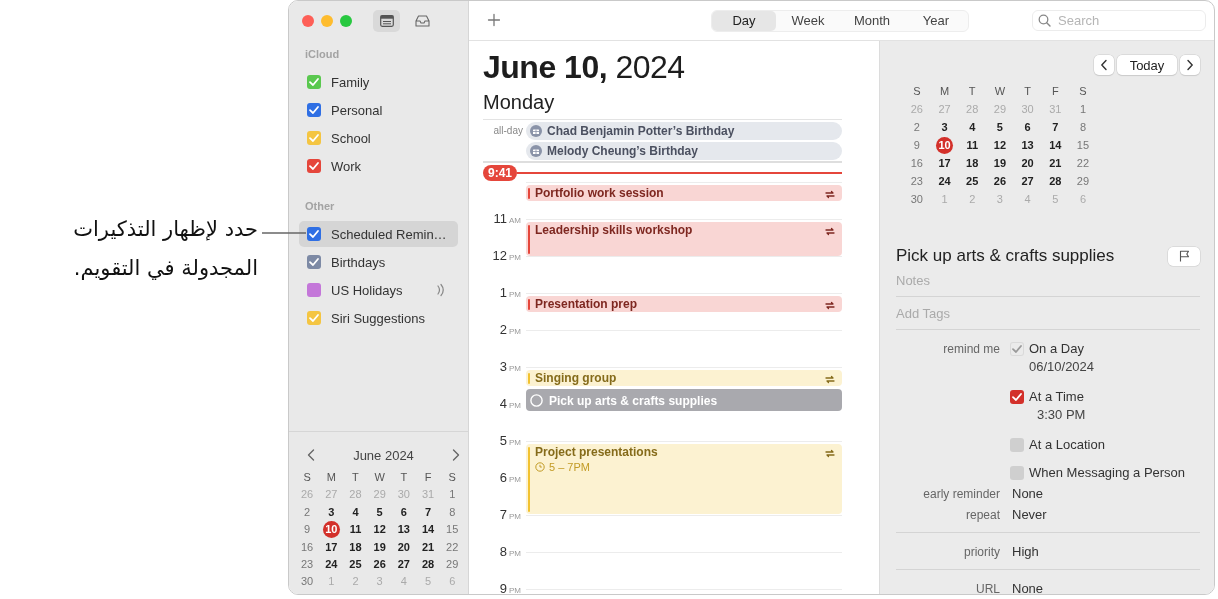  Describe the element at coordinates (308, 21) in the screenshot. I see `close-button` at that location.